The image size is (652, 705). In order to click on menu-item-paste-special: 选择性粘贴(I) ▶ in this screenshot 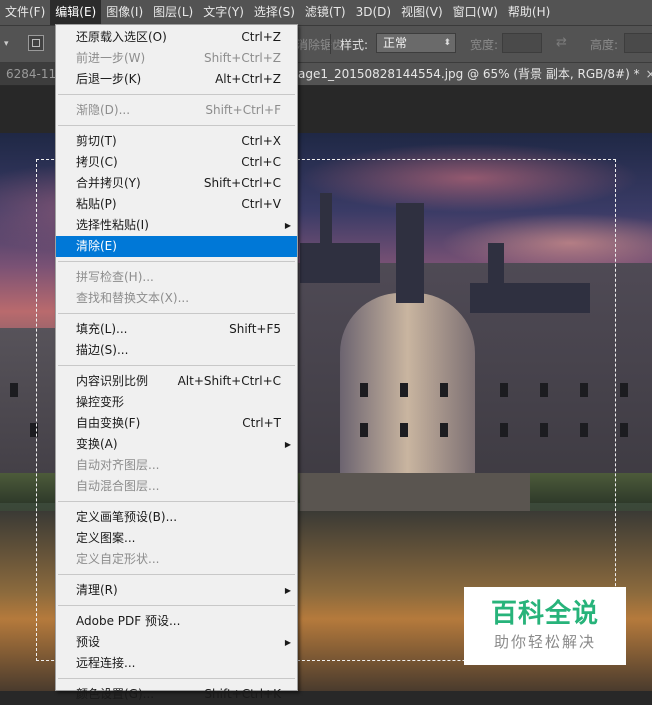, I will do `click(176, 225)`.